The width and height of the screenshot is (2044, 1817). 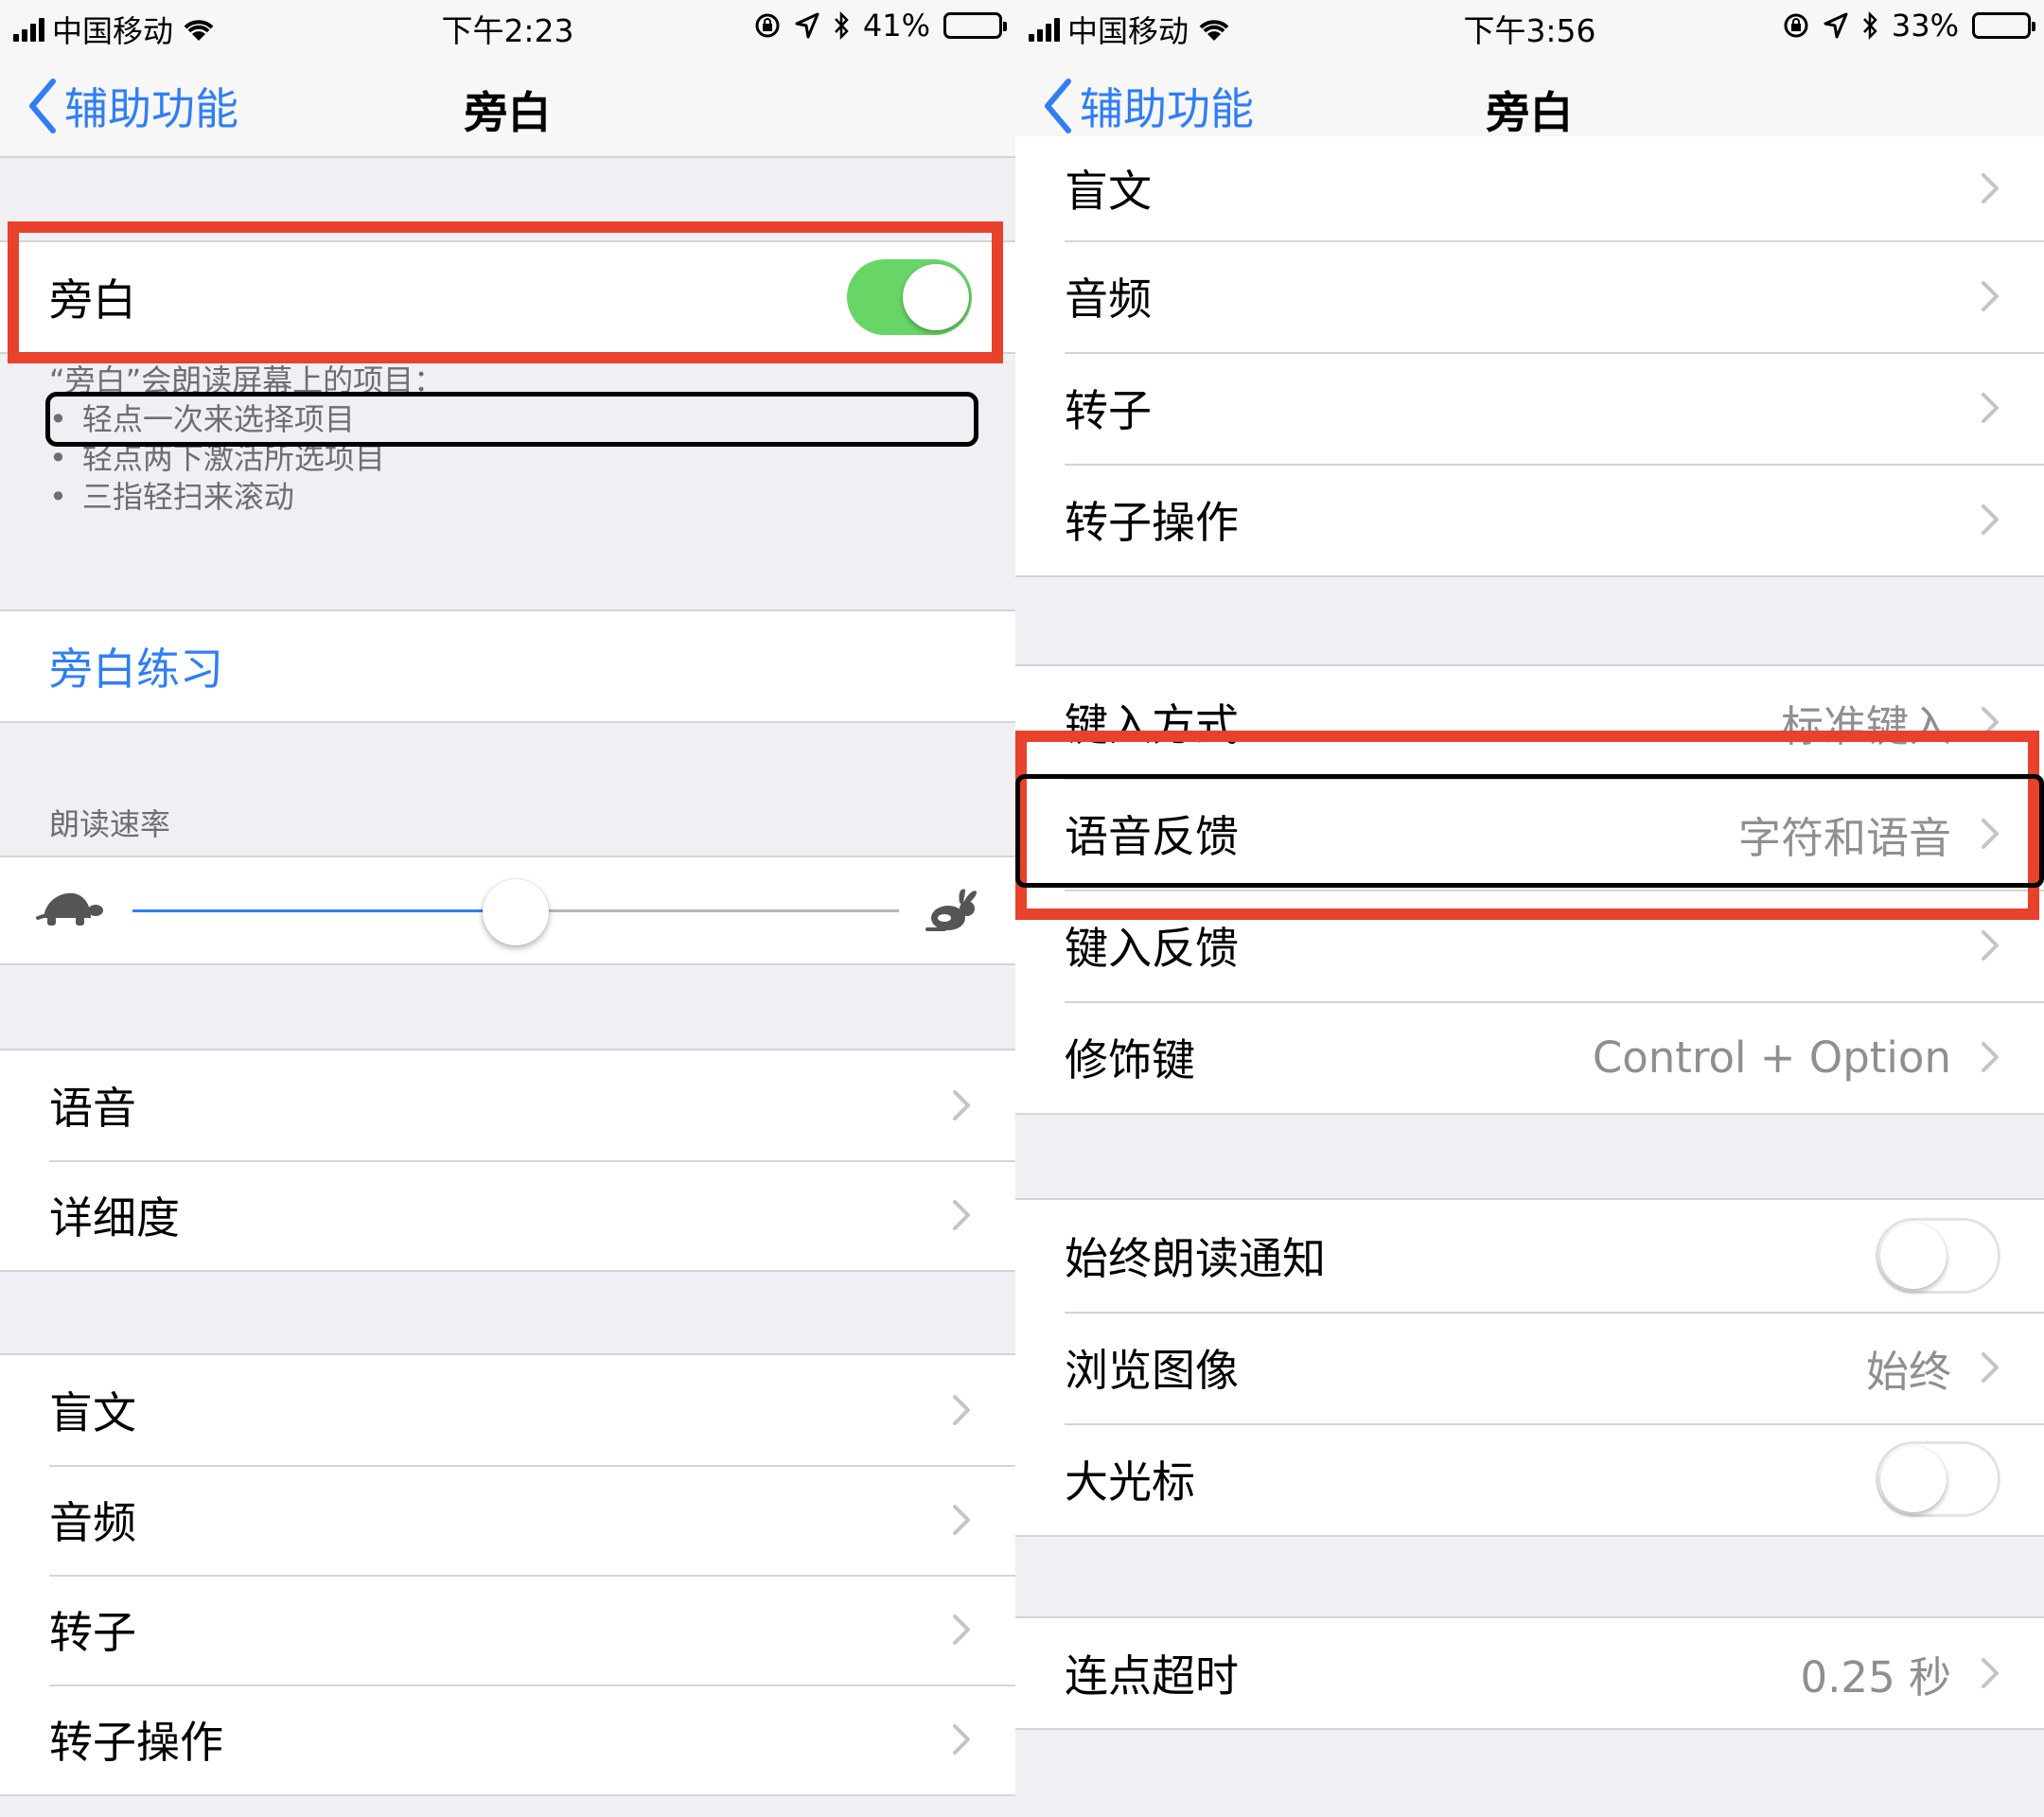 What do you see at coordinates (507, 1215) in the screenshot?
I see `verbosity-cell: 详细度` at bounding box center [507, 1215].